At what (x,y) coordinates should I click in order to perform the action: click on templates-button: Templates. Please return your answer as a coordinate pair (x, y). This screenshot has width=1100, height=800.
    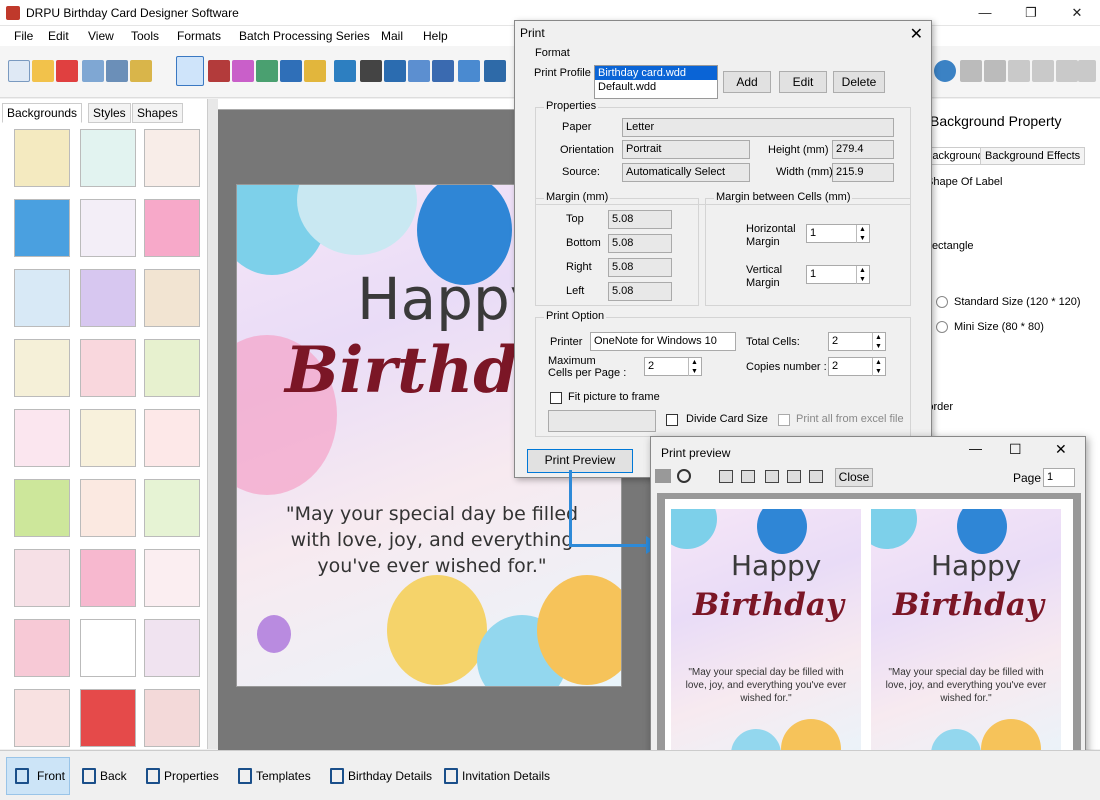
    Looking at the image, I should click on (273, 776).